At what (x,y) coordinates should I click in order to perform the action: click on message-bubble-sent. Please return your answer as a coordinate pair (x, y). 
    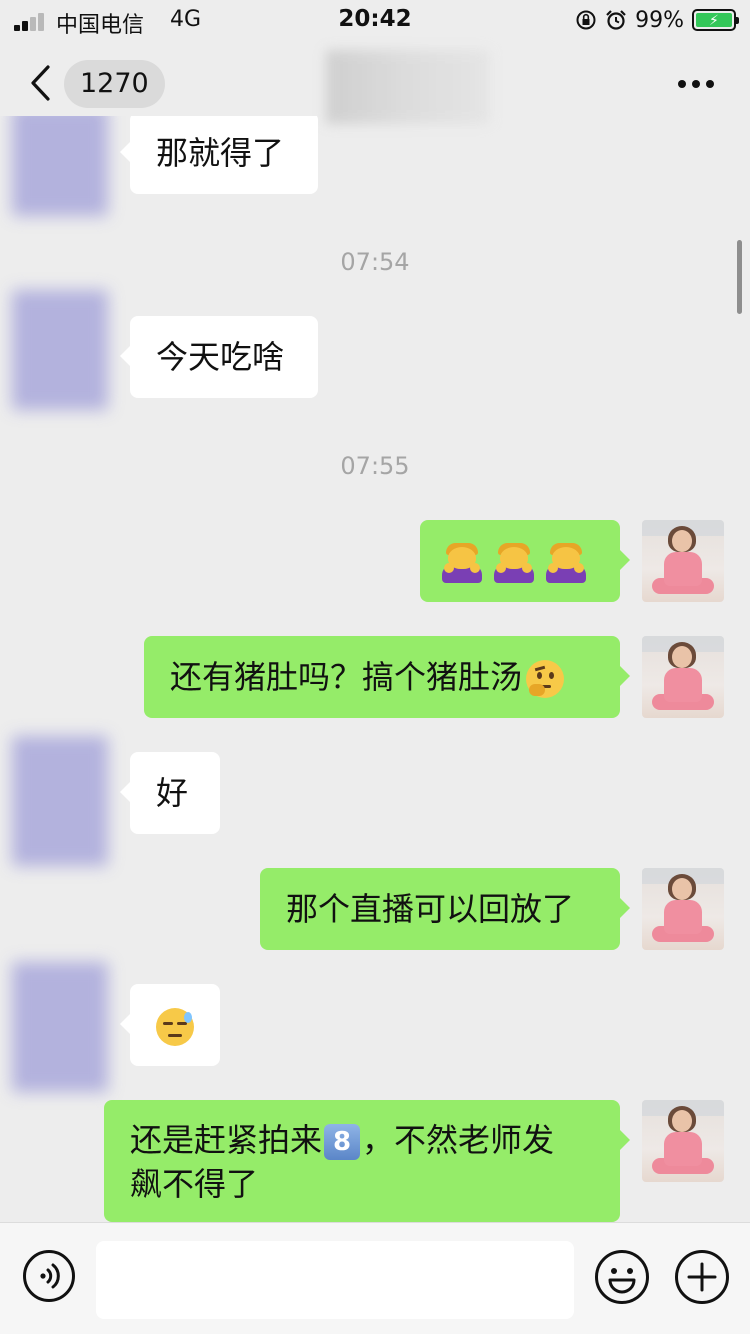
    Looking at the image, I should click on (525, 561).